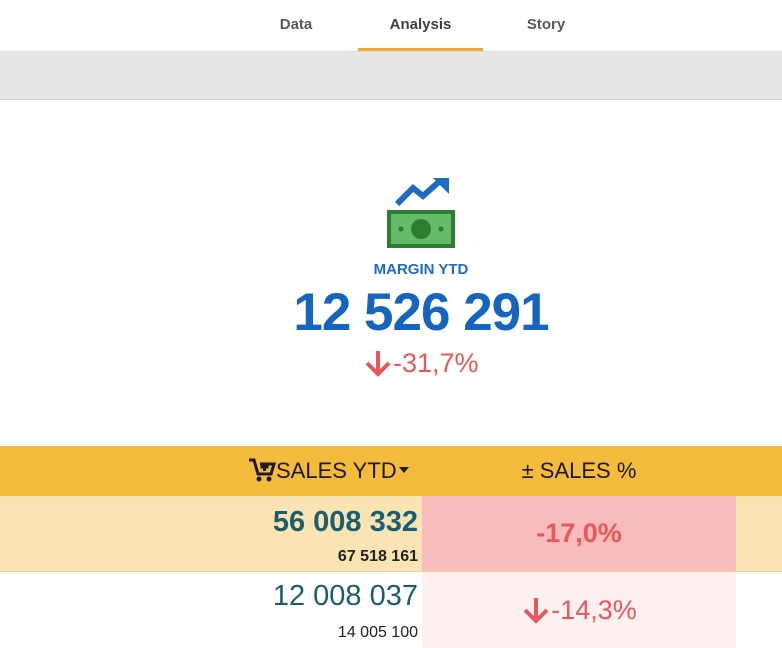  Describe the element at coordinates (263, 470) in the screenshot. I see `cart-icon` at that location.